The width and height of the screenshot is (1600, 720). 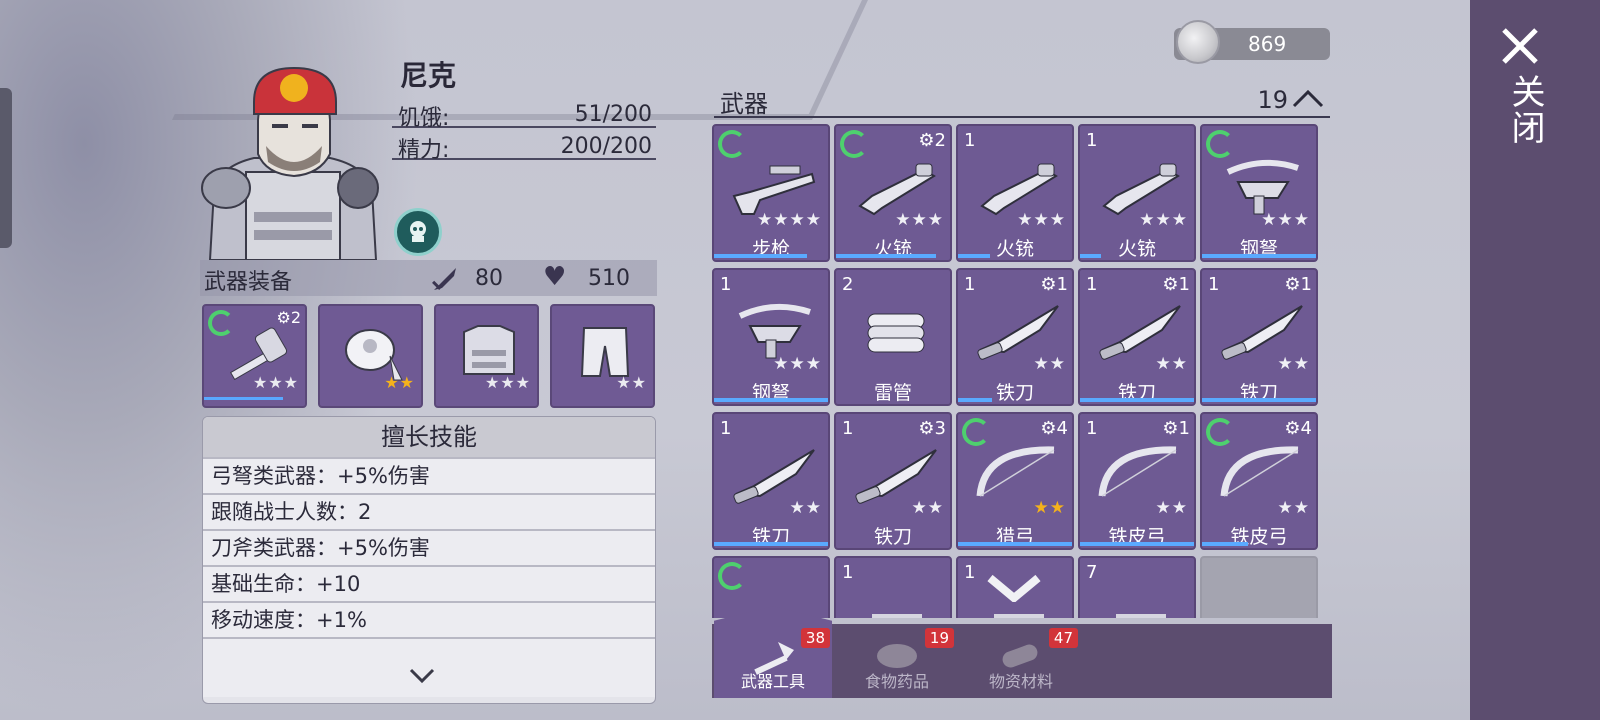 What do you see at coordinates (489, 278) in the screenshot?
I see `attack-value: 80` at bounding box center [489, 278].